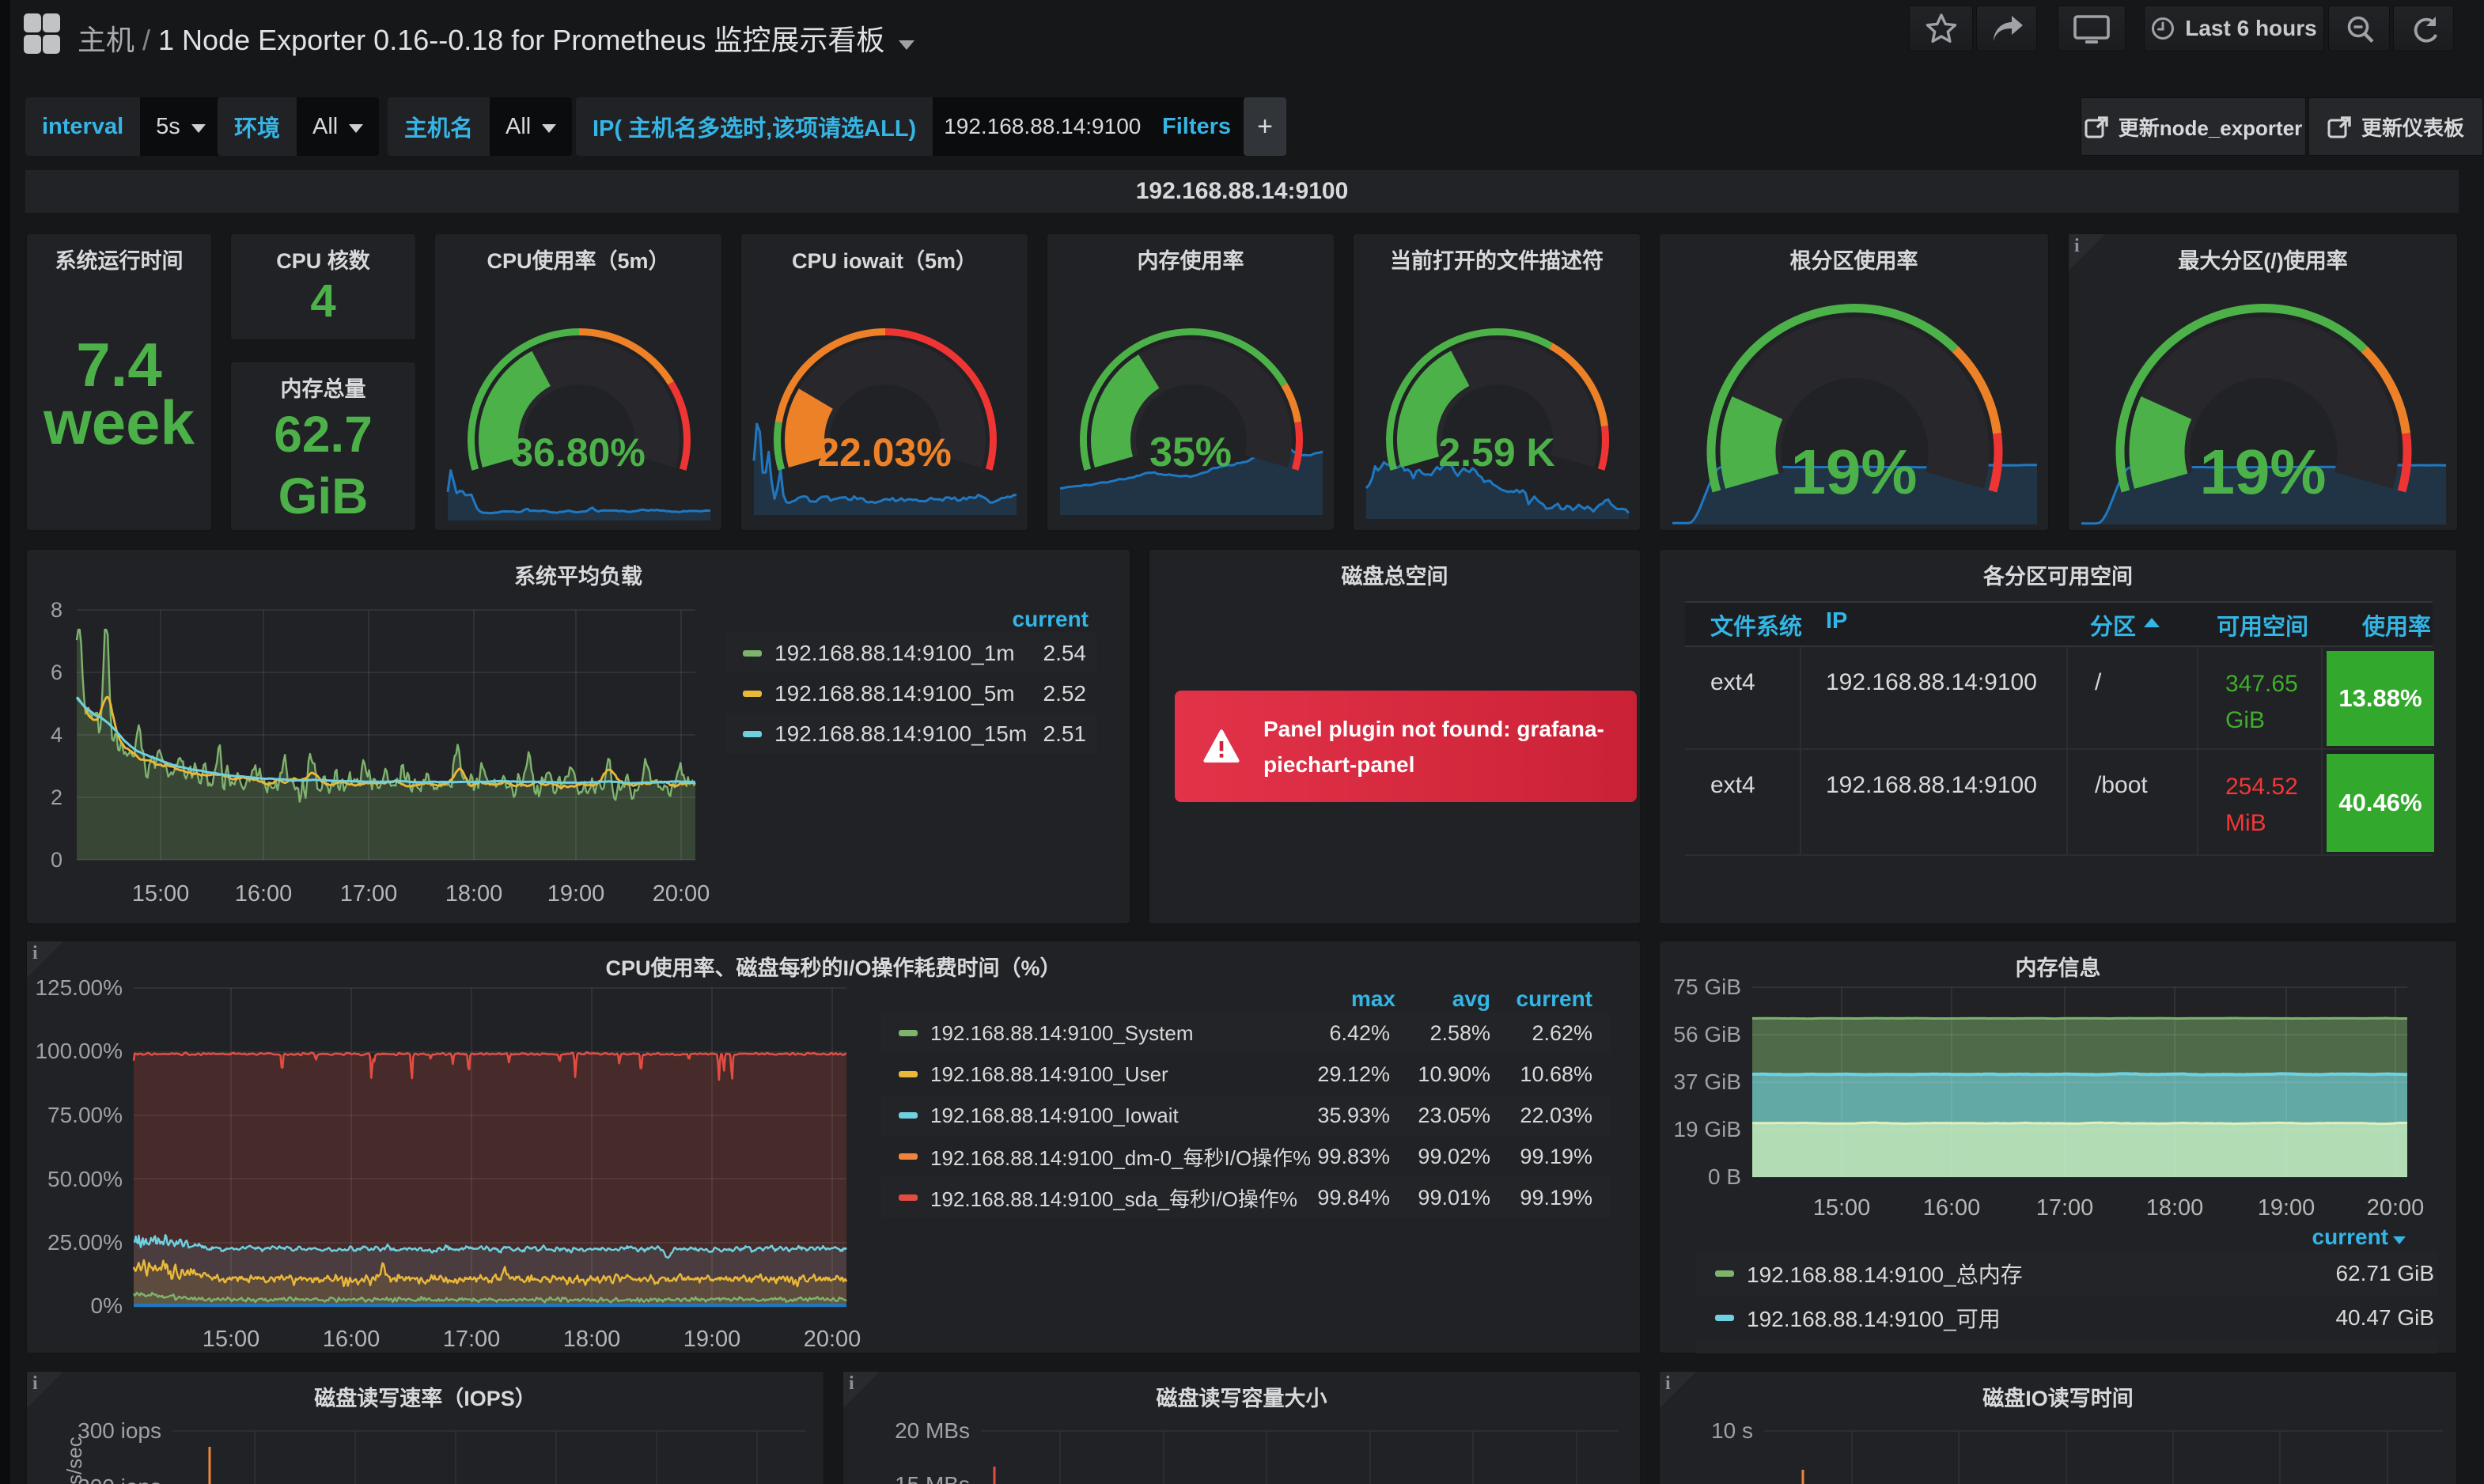  I want to click on svg-text: 19 GiB, so click(1707, 1129).